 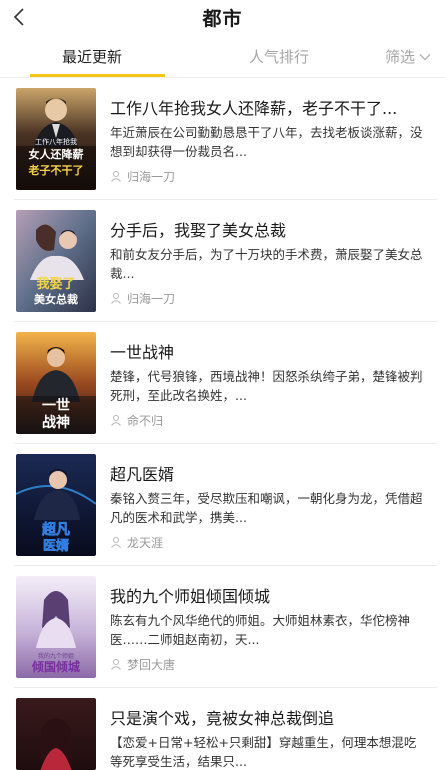 I want to click on svg-text: 医婿, so click(x=56, y=546).